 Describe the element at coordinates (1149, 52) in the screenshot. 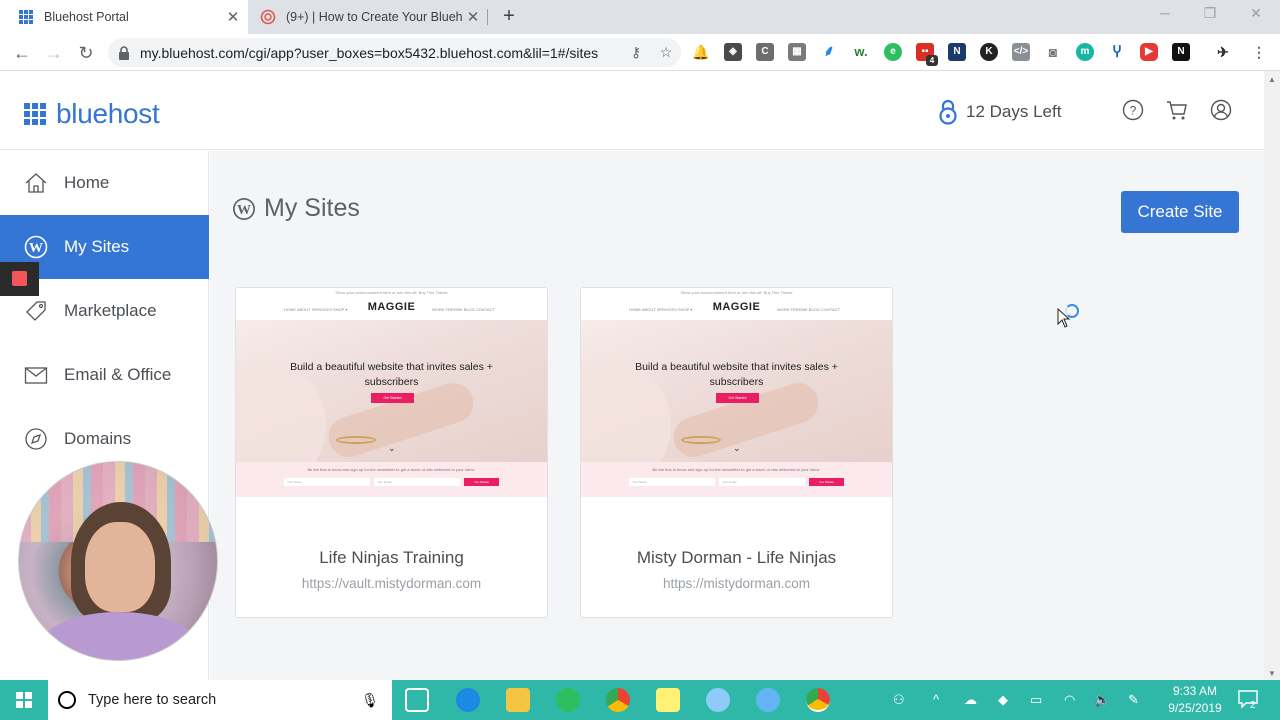

I see `youtube-extension-icon: ▶` at that location.